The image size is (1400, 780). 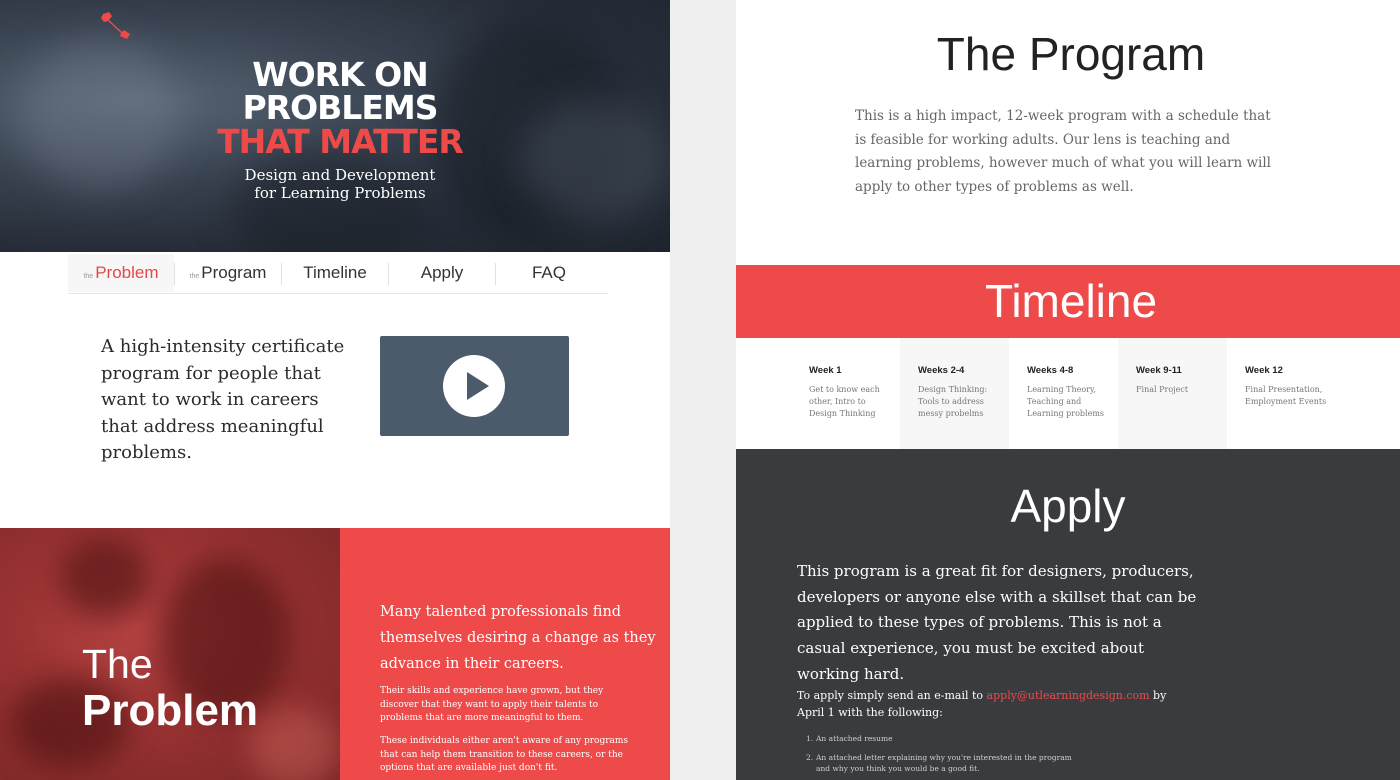 What do you see at coordinates (117, 664) in the screenshot?
I see `problem-title-light: The` at bounding box center [117, 664].